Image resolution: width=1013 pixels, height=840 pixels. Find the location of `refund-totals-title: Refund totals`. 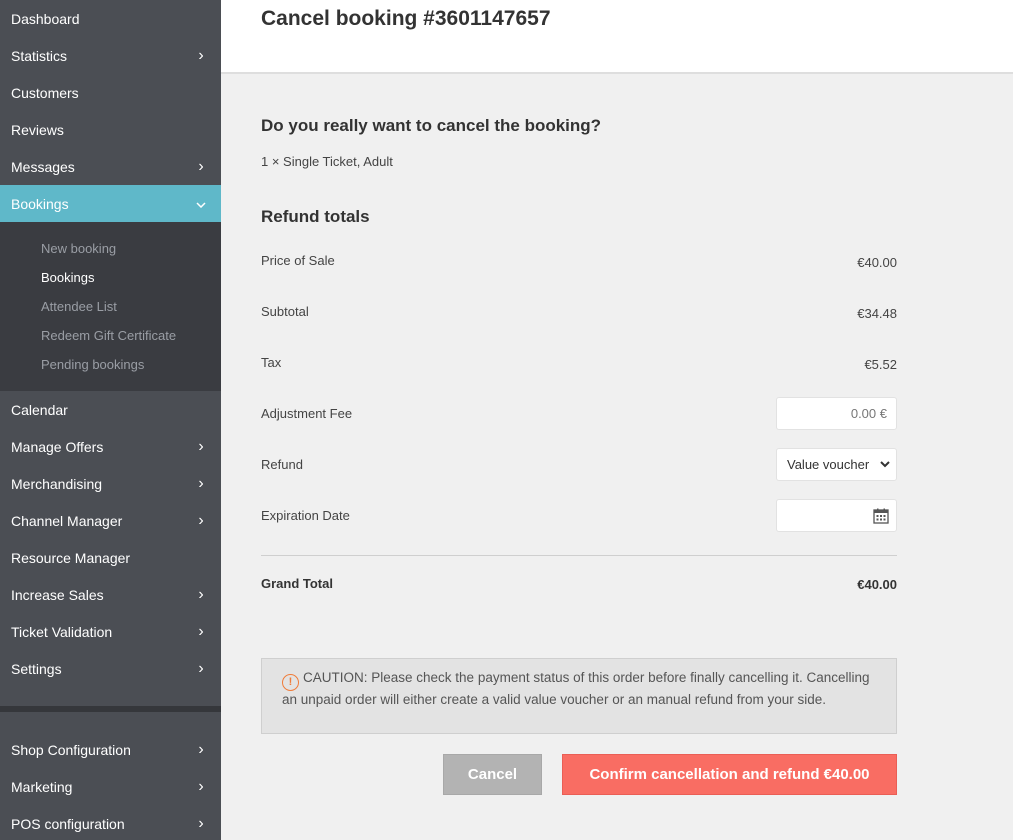

refund-totals-title: Refund totals is located at coordinates (315, 216).